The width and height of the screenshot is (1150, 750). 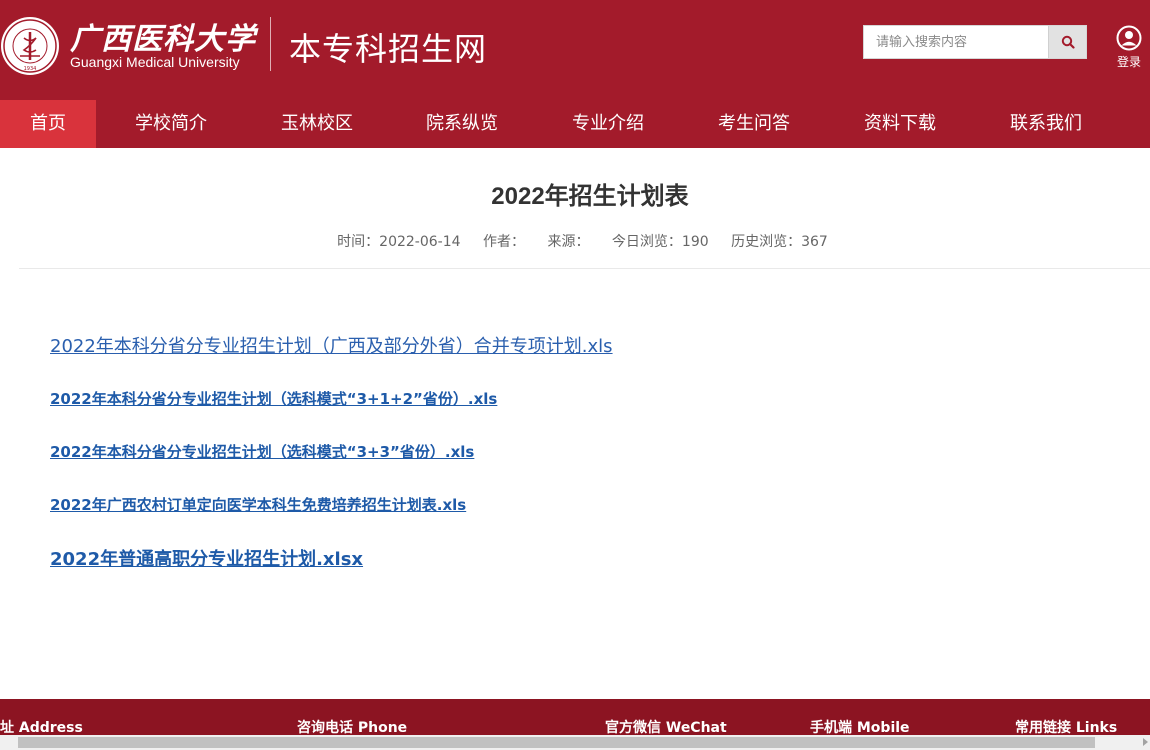 I want to click on article-meta: 时间：2022-06-14 作者： 来源： 今日浏览：190 历史浏览：367, so click(x=575, y=241).